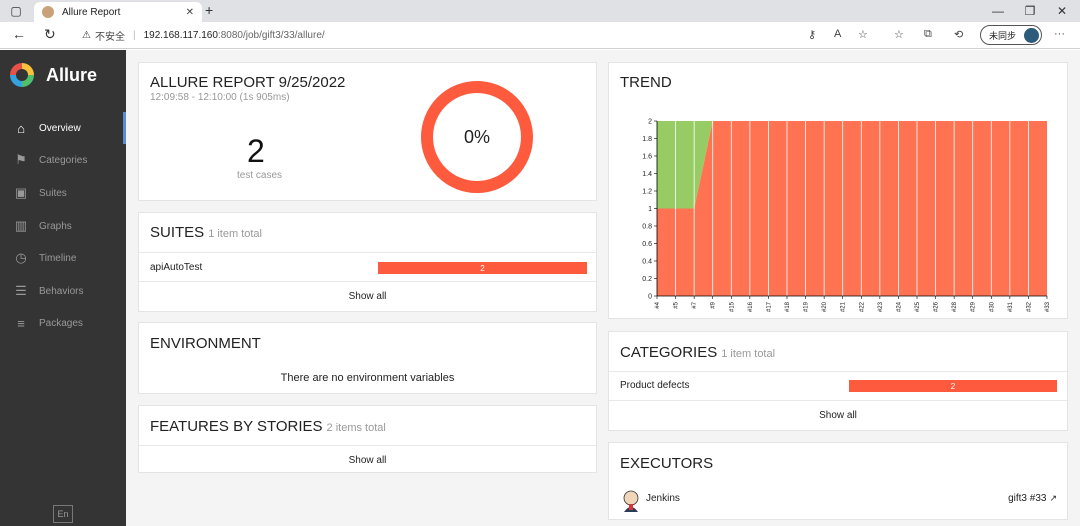 The width and height of the screenshot is (1080, 526). What do you see at coordinates (50, 34) in the screenshot?
I see `refresh-icon: ↻` at bounding box center [50, 34].